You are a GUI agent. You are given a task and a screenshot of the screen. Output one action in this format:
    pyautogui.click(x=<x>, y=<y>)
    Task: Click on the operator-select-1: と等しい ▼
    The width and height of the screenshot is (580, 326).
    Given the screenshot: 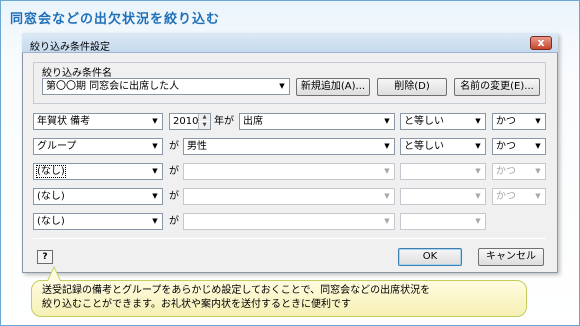 What is the action you would take?
    pyautogui.click(x=443, y=121)
    